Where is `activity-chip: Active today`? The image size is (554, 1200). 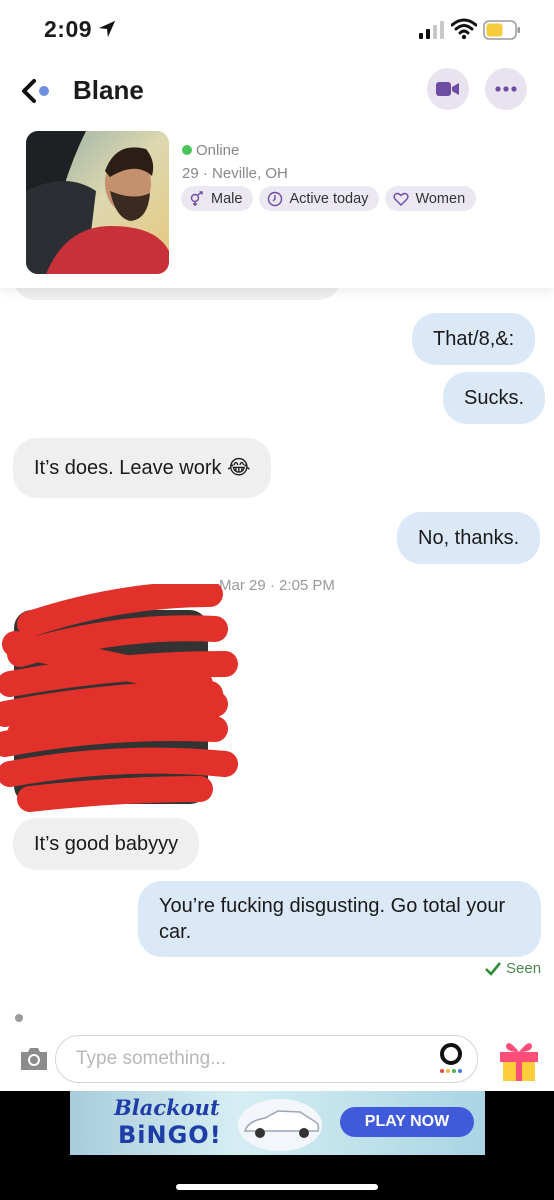
activity-chip: Active today is located at coordinates (319, 198).